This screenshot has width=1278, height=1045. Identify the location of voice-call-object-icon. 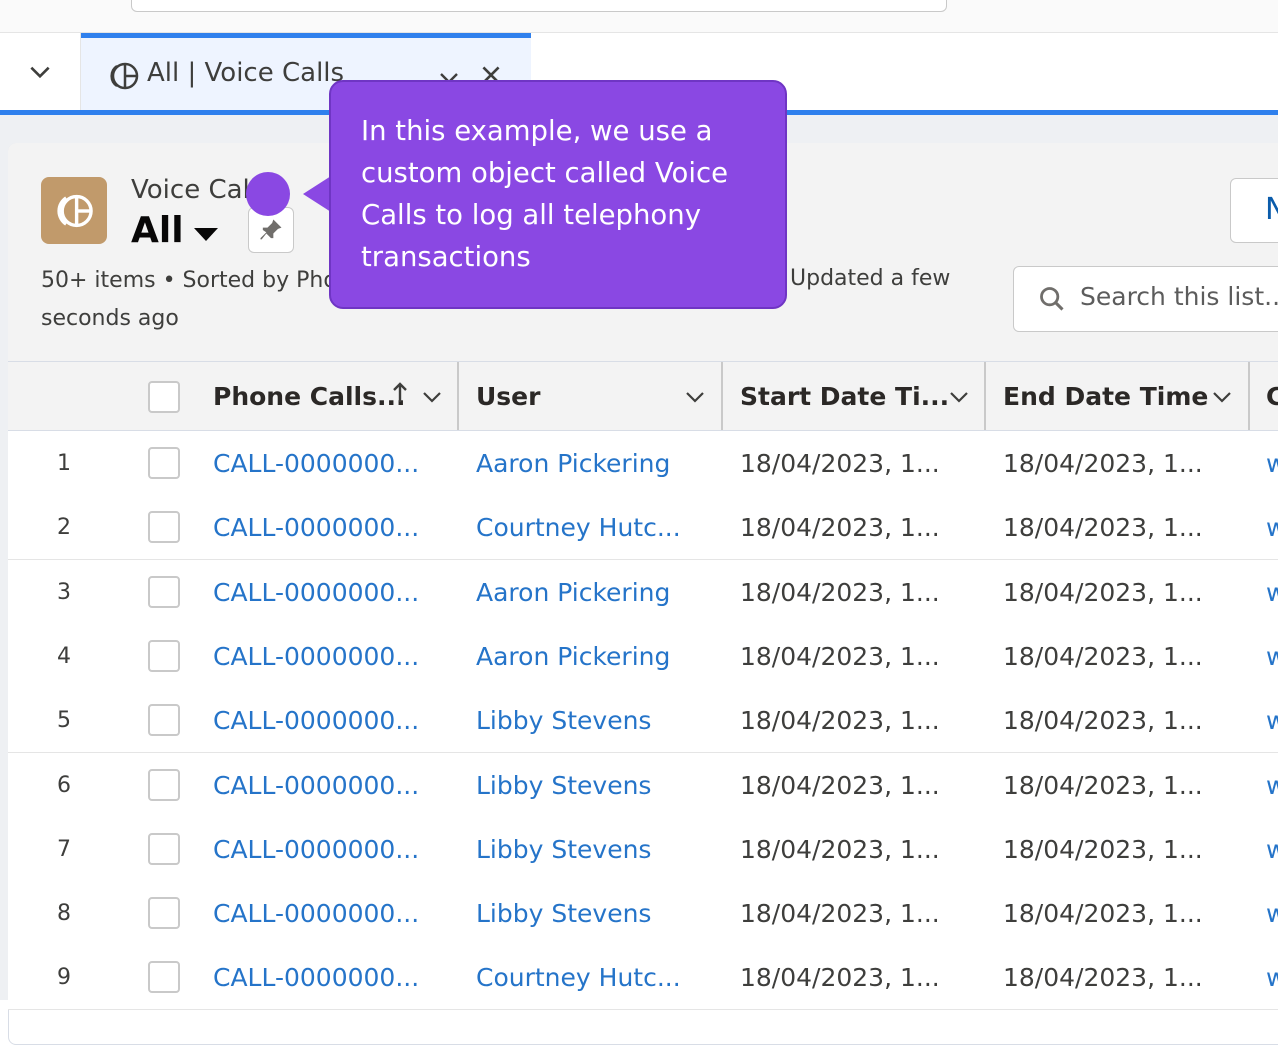
(74, 210).